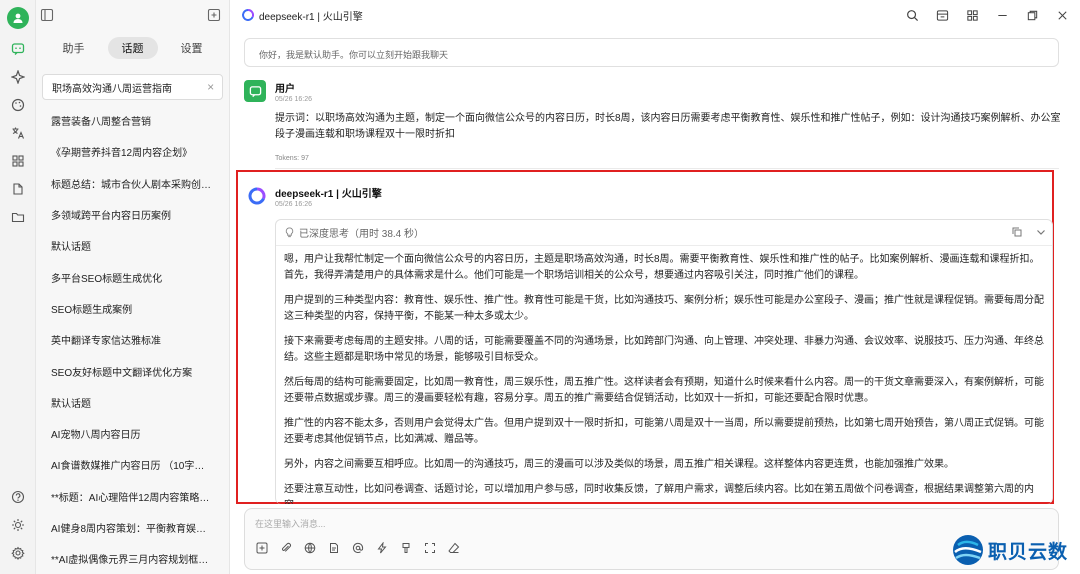 The height and width of the screenshot is (574, 1080). I want to click on knowledge-base-icon, so click(334, 548).